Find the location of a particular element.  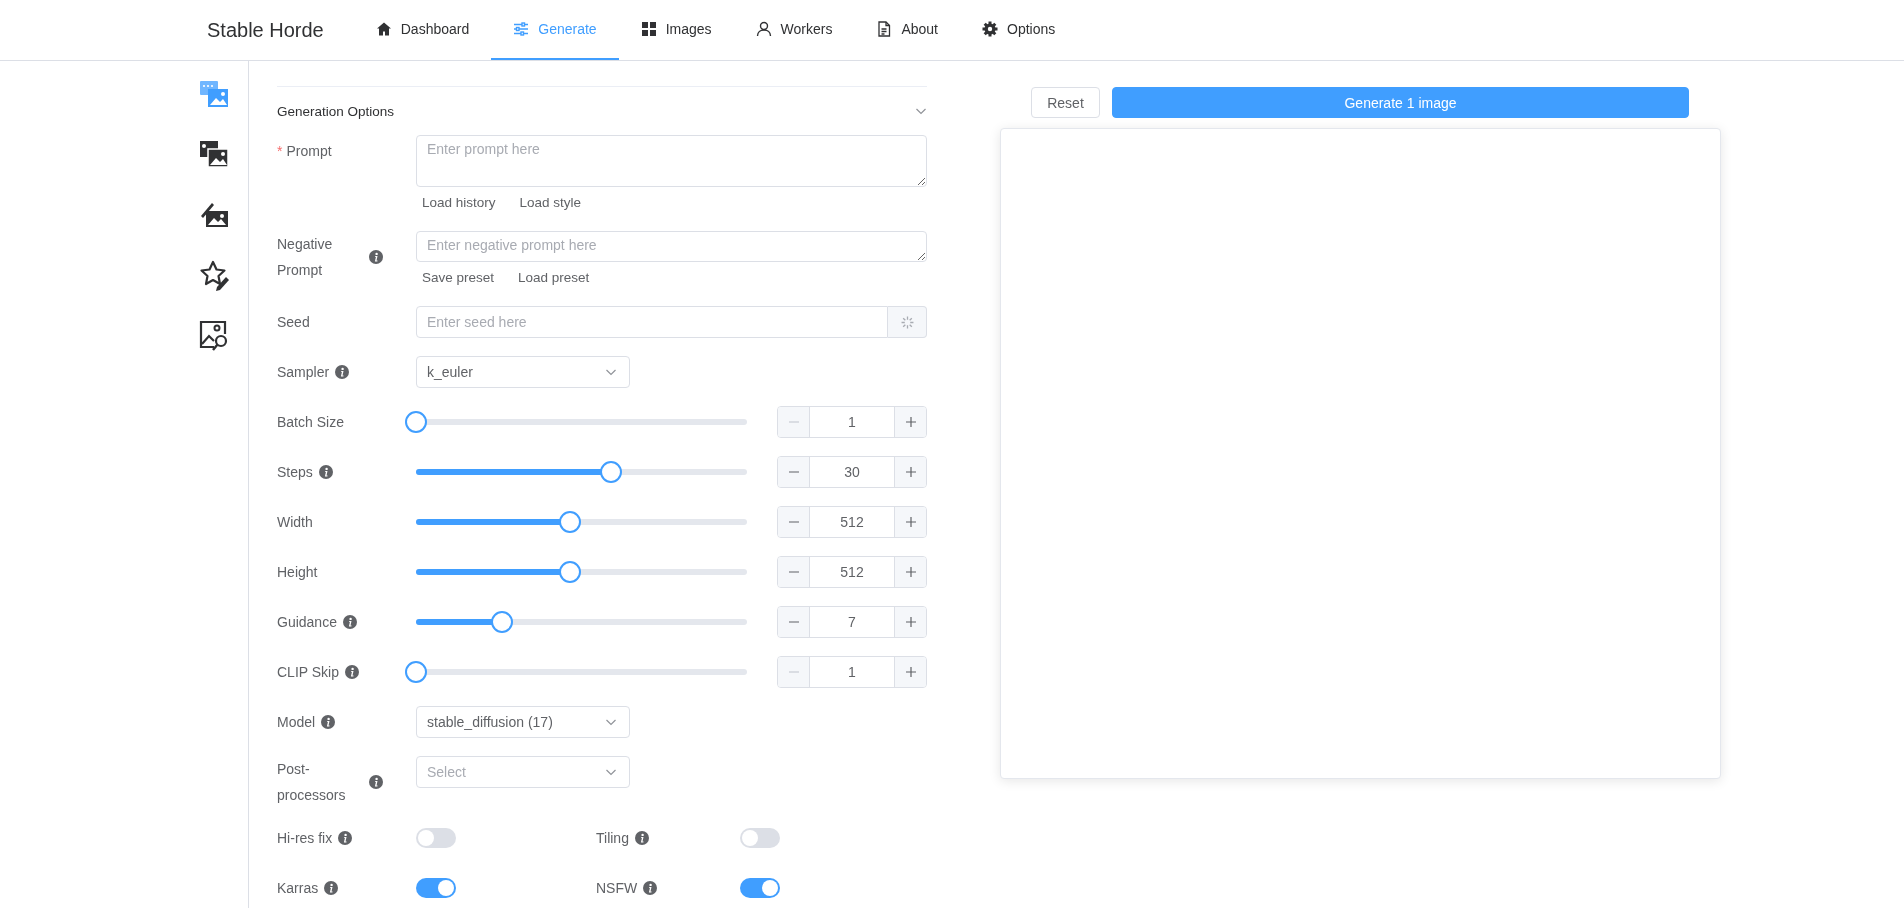

gear-icon is located at coordinates (990, 29).